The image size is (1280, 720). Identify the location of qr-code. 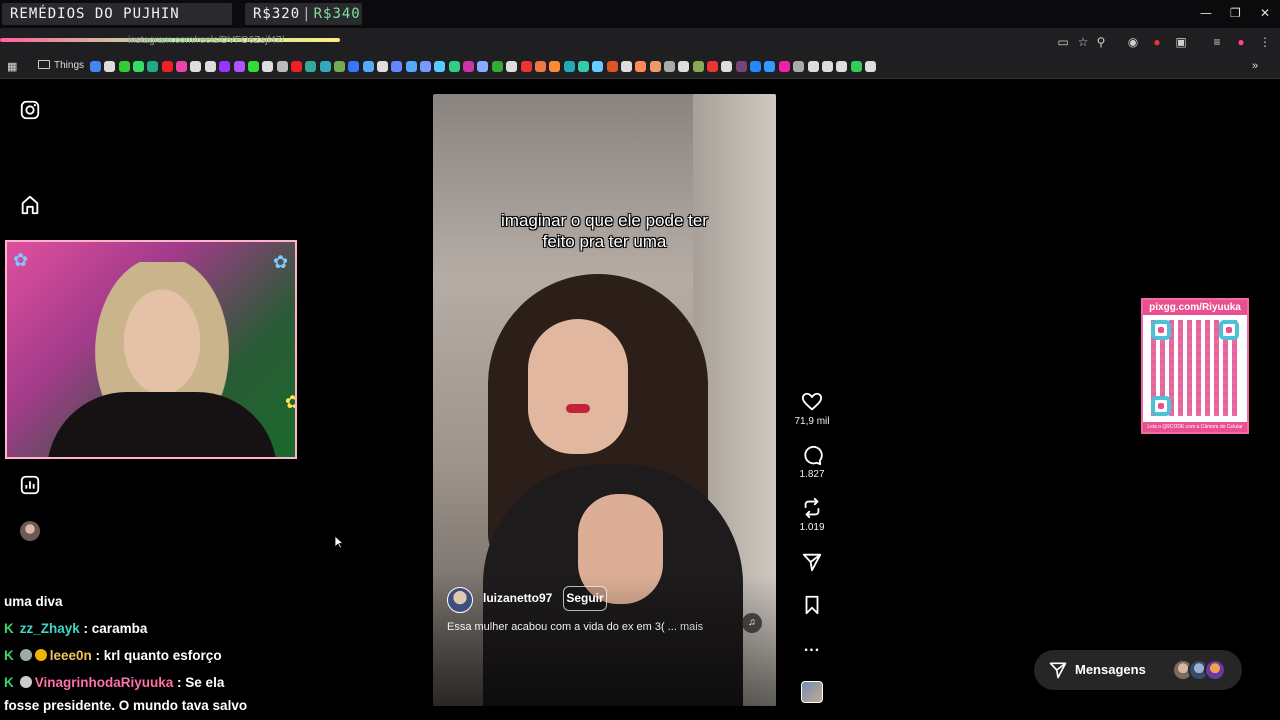
(1195, 368).